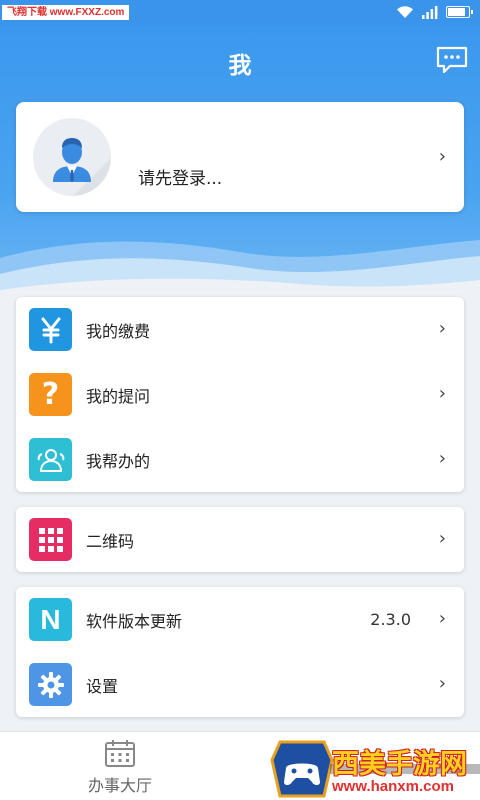  I want to click on n-icon: N, so click(50, 619).